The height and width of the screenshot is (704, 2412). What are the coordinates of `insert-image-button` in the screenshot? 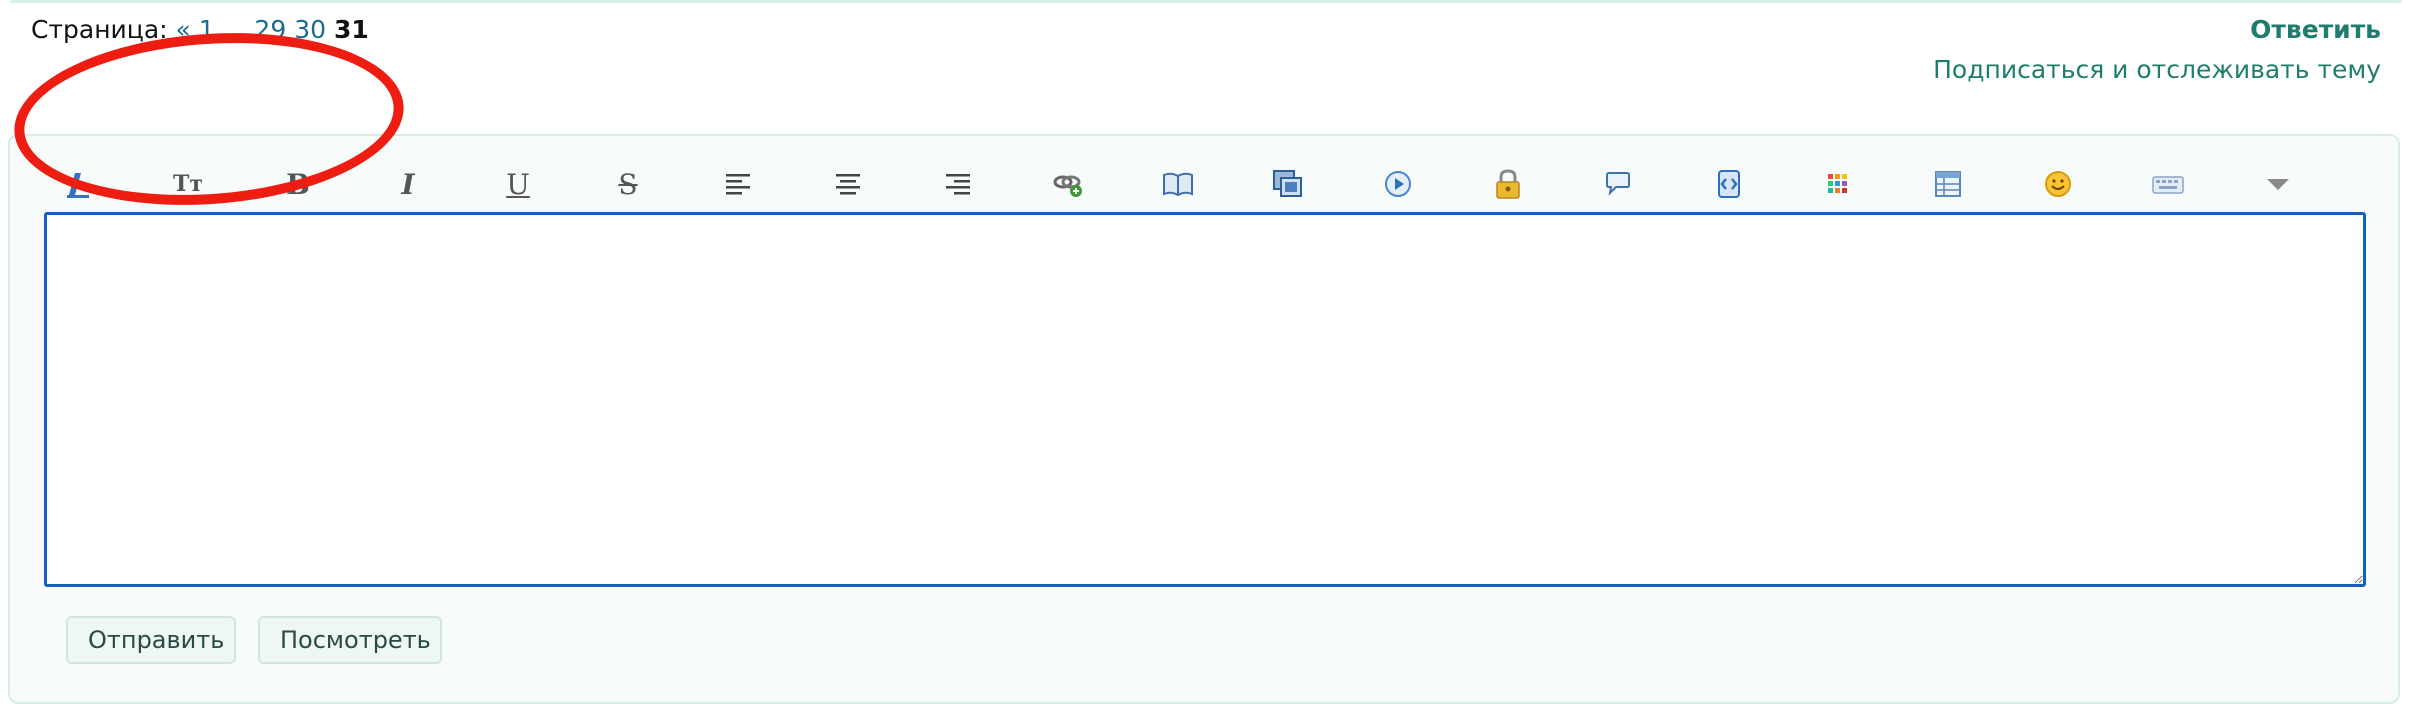 It's located at (1288, 184).